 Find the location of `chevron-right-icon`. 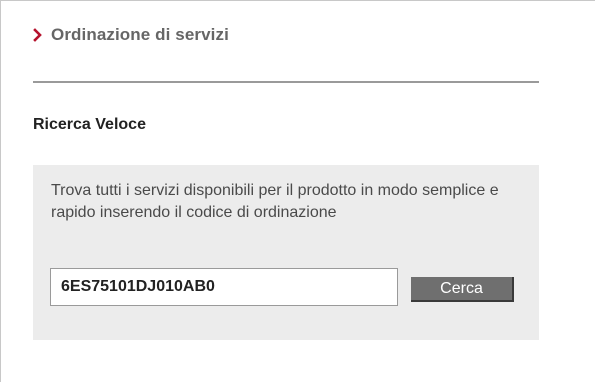

chevron-right-icon is located at coordinates (38, 35).